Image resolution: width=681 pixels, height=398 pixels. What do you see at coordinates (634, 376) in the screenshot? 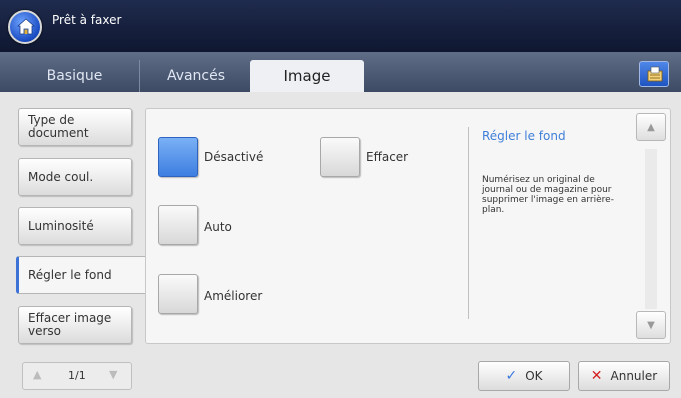
I see `cancel-label: Annuler` at bounding box center [634, 376].